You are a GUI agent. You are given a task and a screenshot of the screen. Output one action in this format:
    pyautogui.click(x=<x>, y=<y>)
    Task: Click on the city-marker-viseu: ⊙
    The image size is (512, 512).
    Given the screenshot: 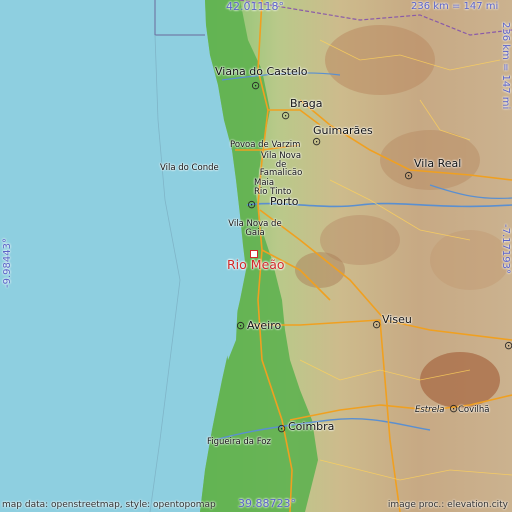 What is the action you would take?
    pyautogui.click(x=377, y=324)
    